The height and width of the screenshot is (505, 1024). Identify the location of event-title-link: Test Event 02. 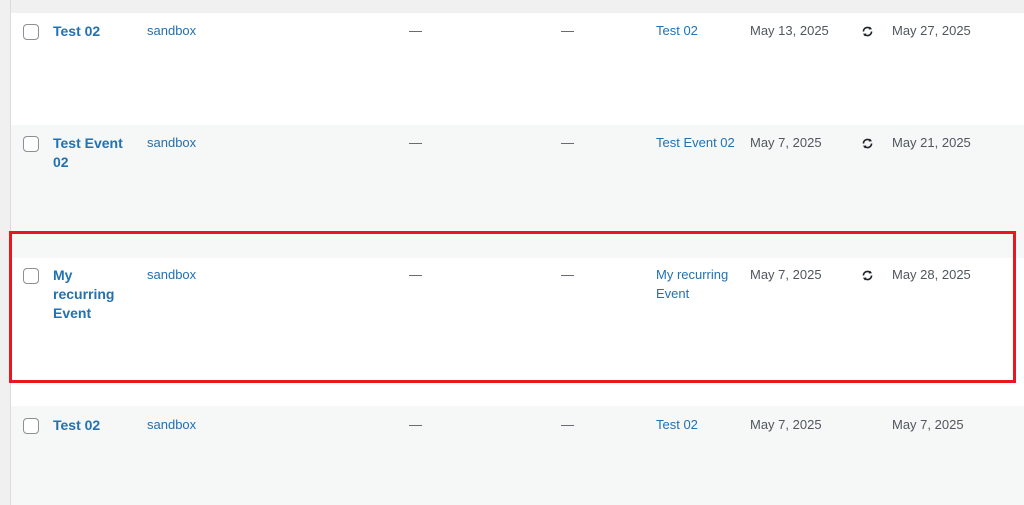
(94, 153).